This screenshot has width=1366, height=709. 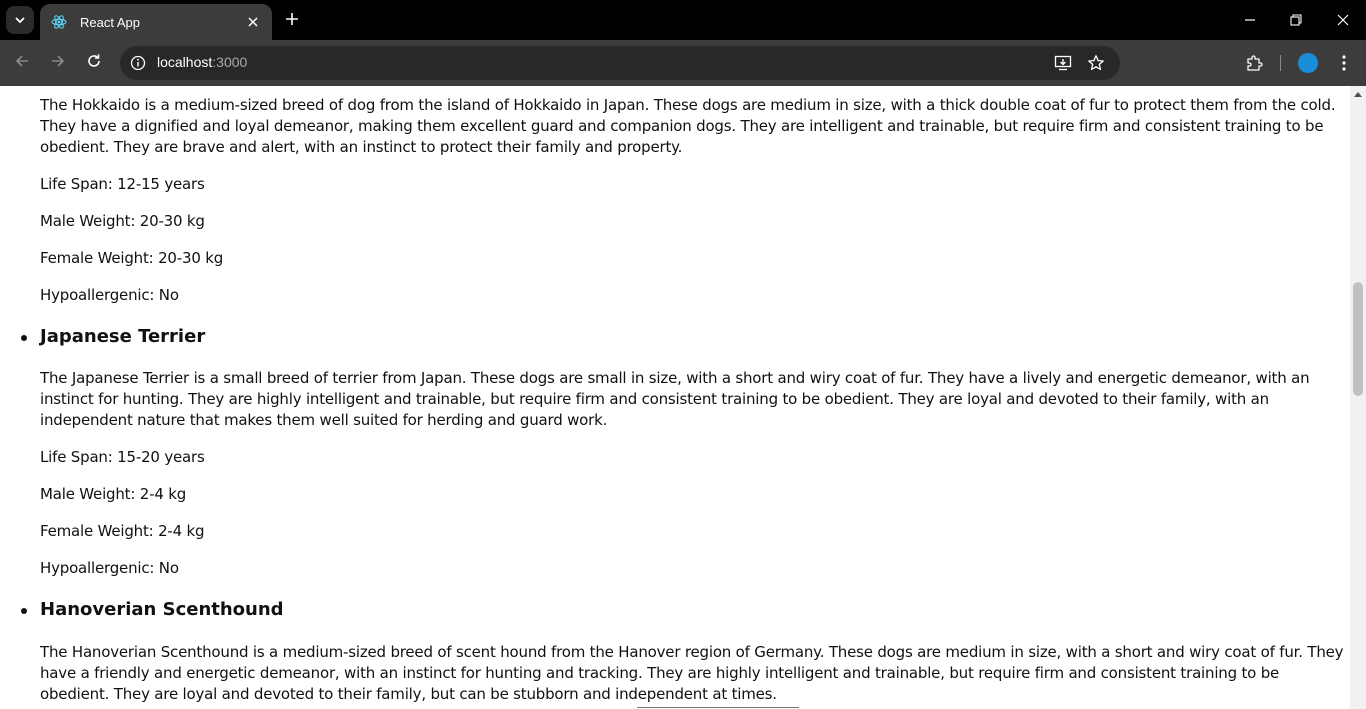 I want to click on back-button, so click(x=22, y=63).